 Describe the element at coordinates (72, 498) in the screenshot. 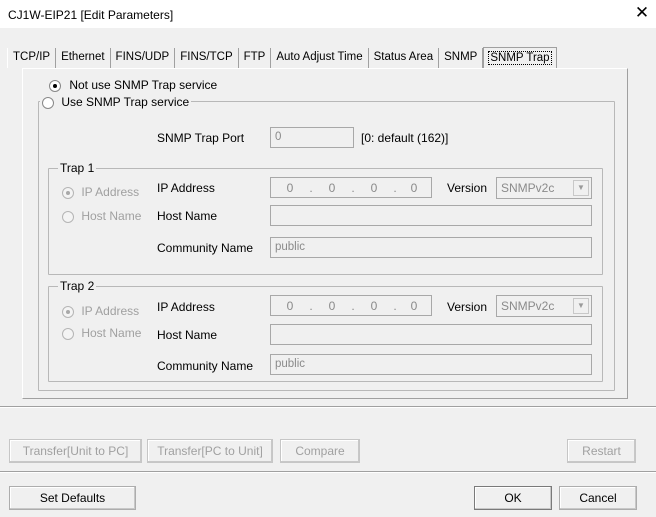

I see `set-defaults-button: Set Defaults` at that location.